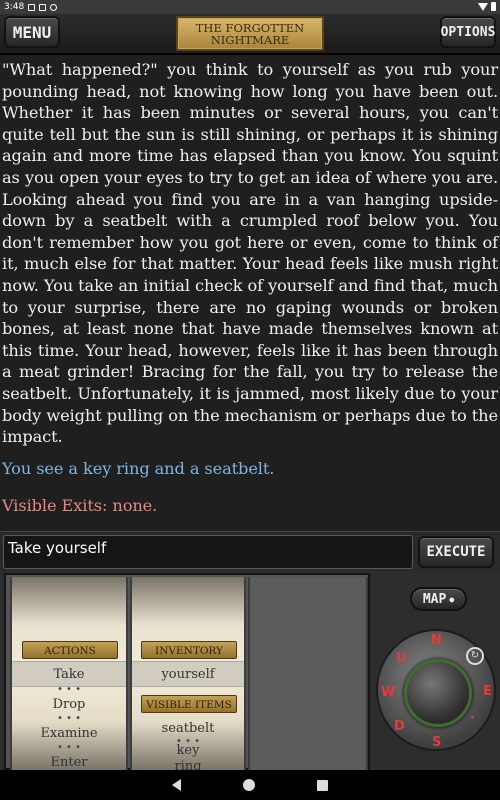 The image size is (500, 800). What do you see at coordinates (456, 552) in the screenshot?
I see `execute-button: EXECUTE` at bounding box center [456, 552].